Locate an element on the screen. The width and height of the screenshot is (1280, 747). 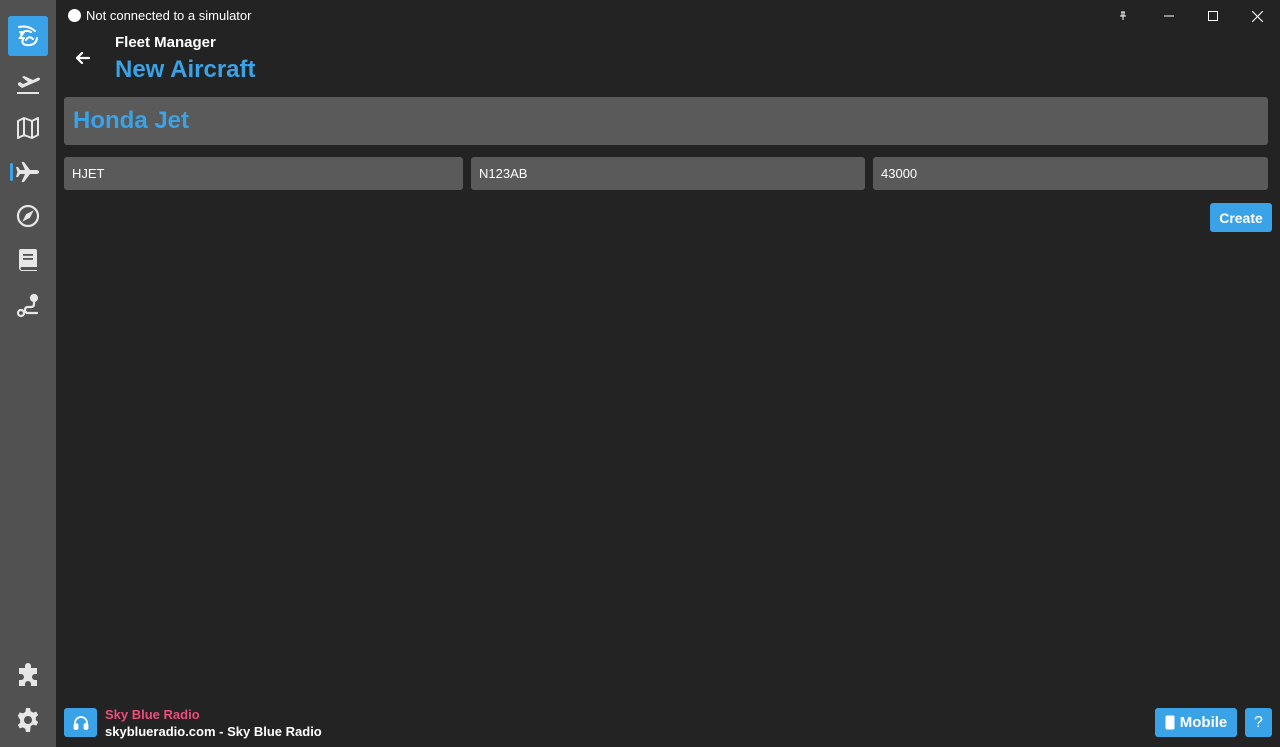
headphones-button is located at coordinates (80, 722).